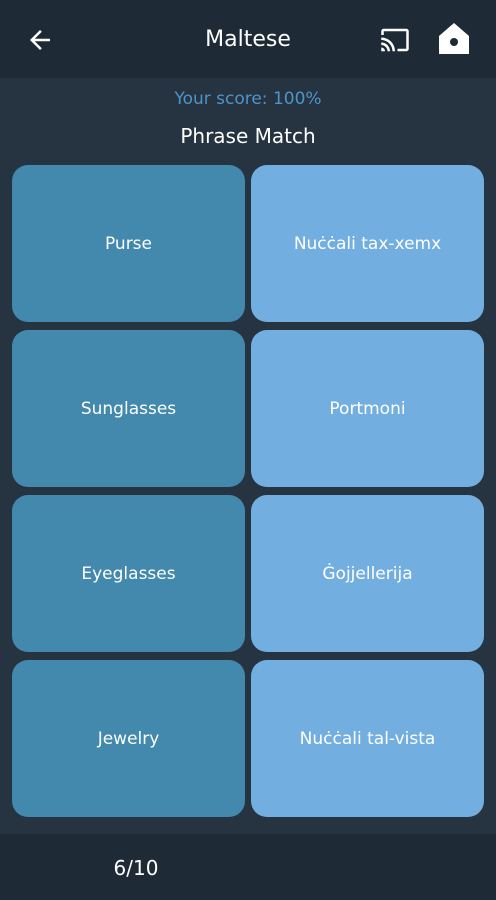 This screenshot has width=496, height=900. I want to click on top-app-bar: Maltese, so click(248, 39).